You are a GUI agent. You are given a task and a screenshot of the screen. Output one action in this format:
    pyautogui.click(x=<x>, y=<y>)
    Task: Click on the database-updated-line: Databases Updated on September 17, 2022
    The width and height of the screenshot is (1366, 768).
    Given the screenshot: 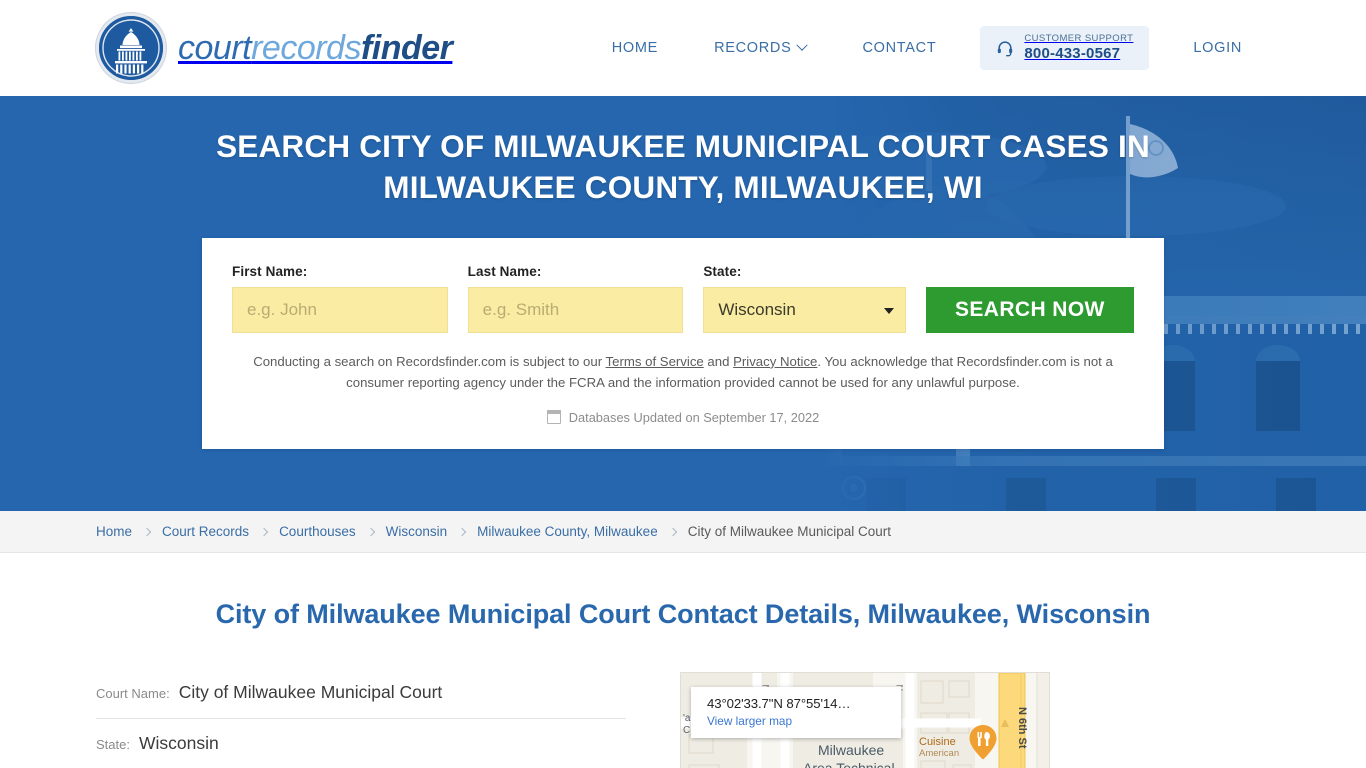 What is the action you would take?
    pyautogui.click(x=683, y=417)
    